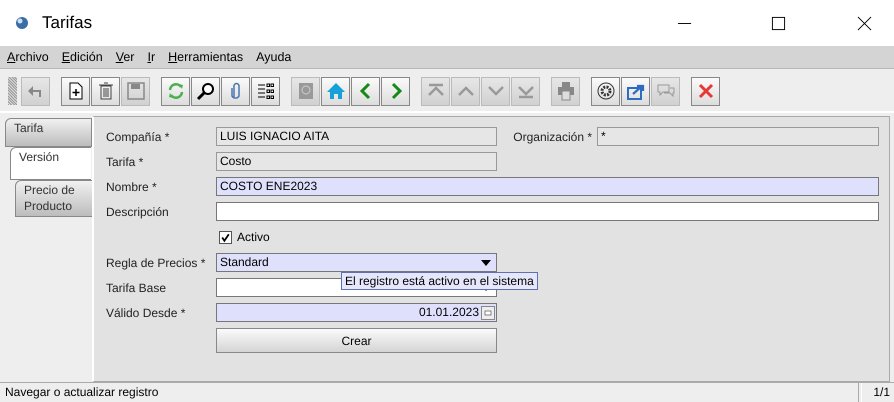  I want to click on record-count: 1/1, so click(877, 392).